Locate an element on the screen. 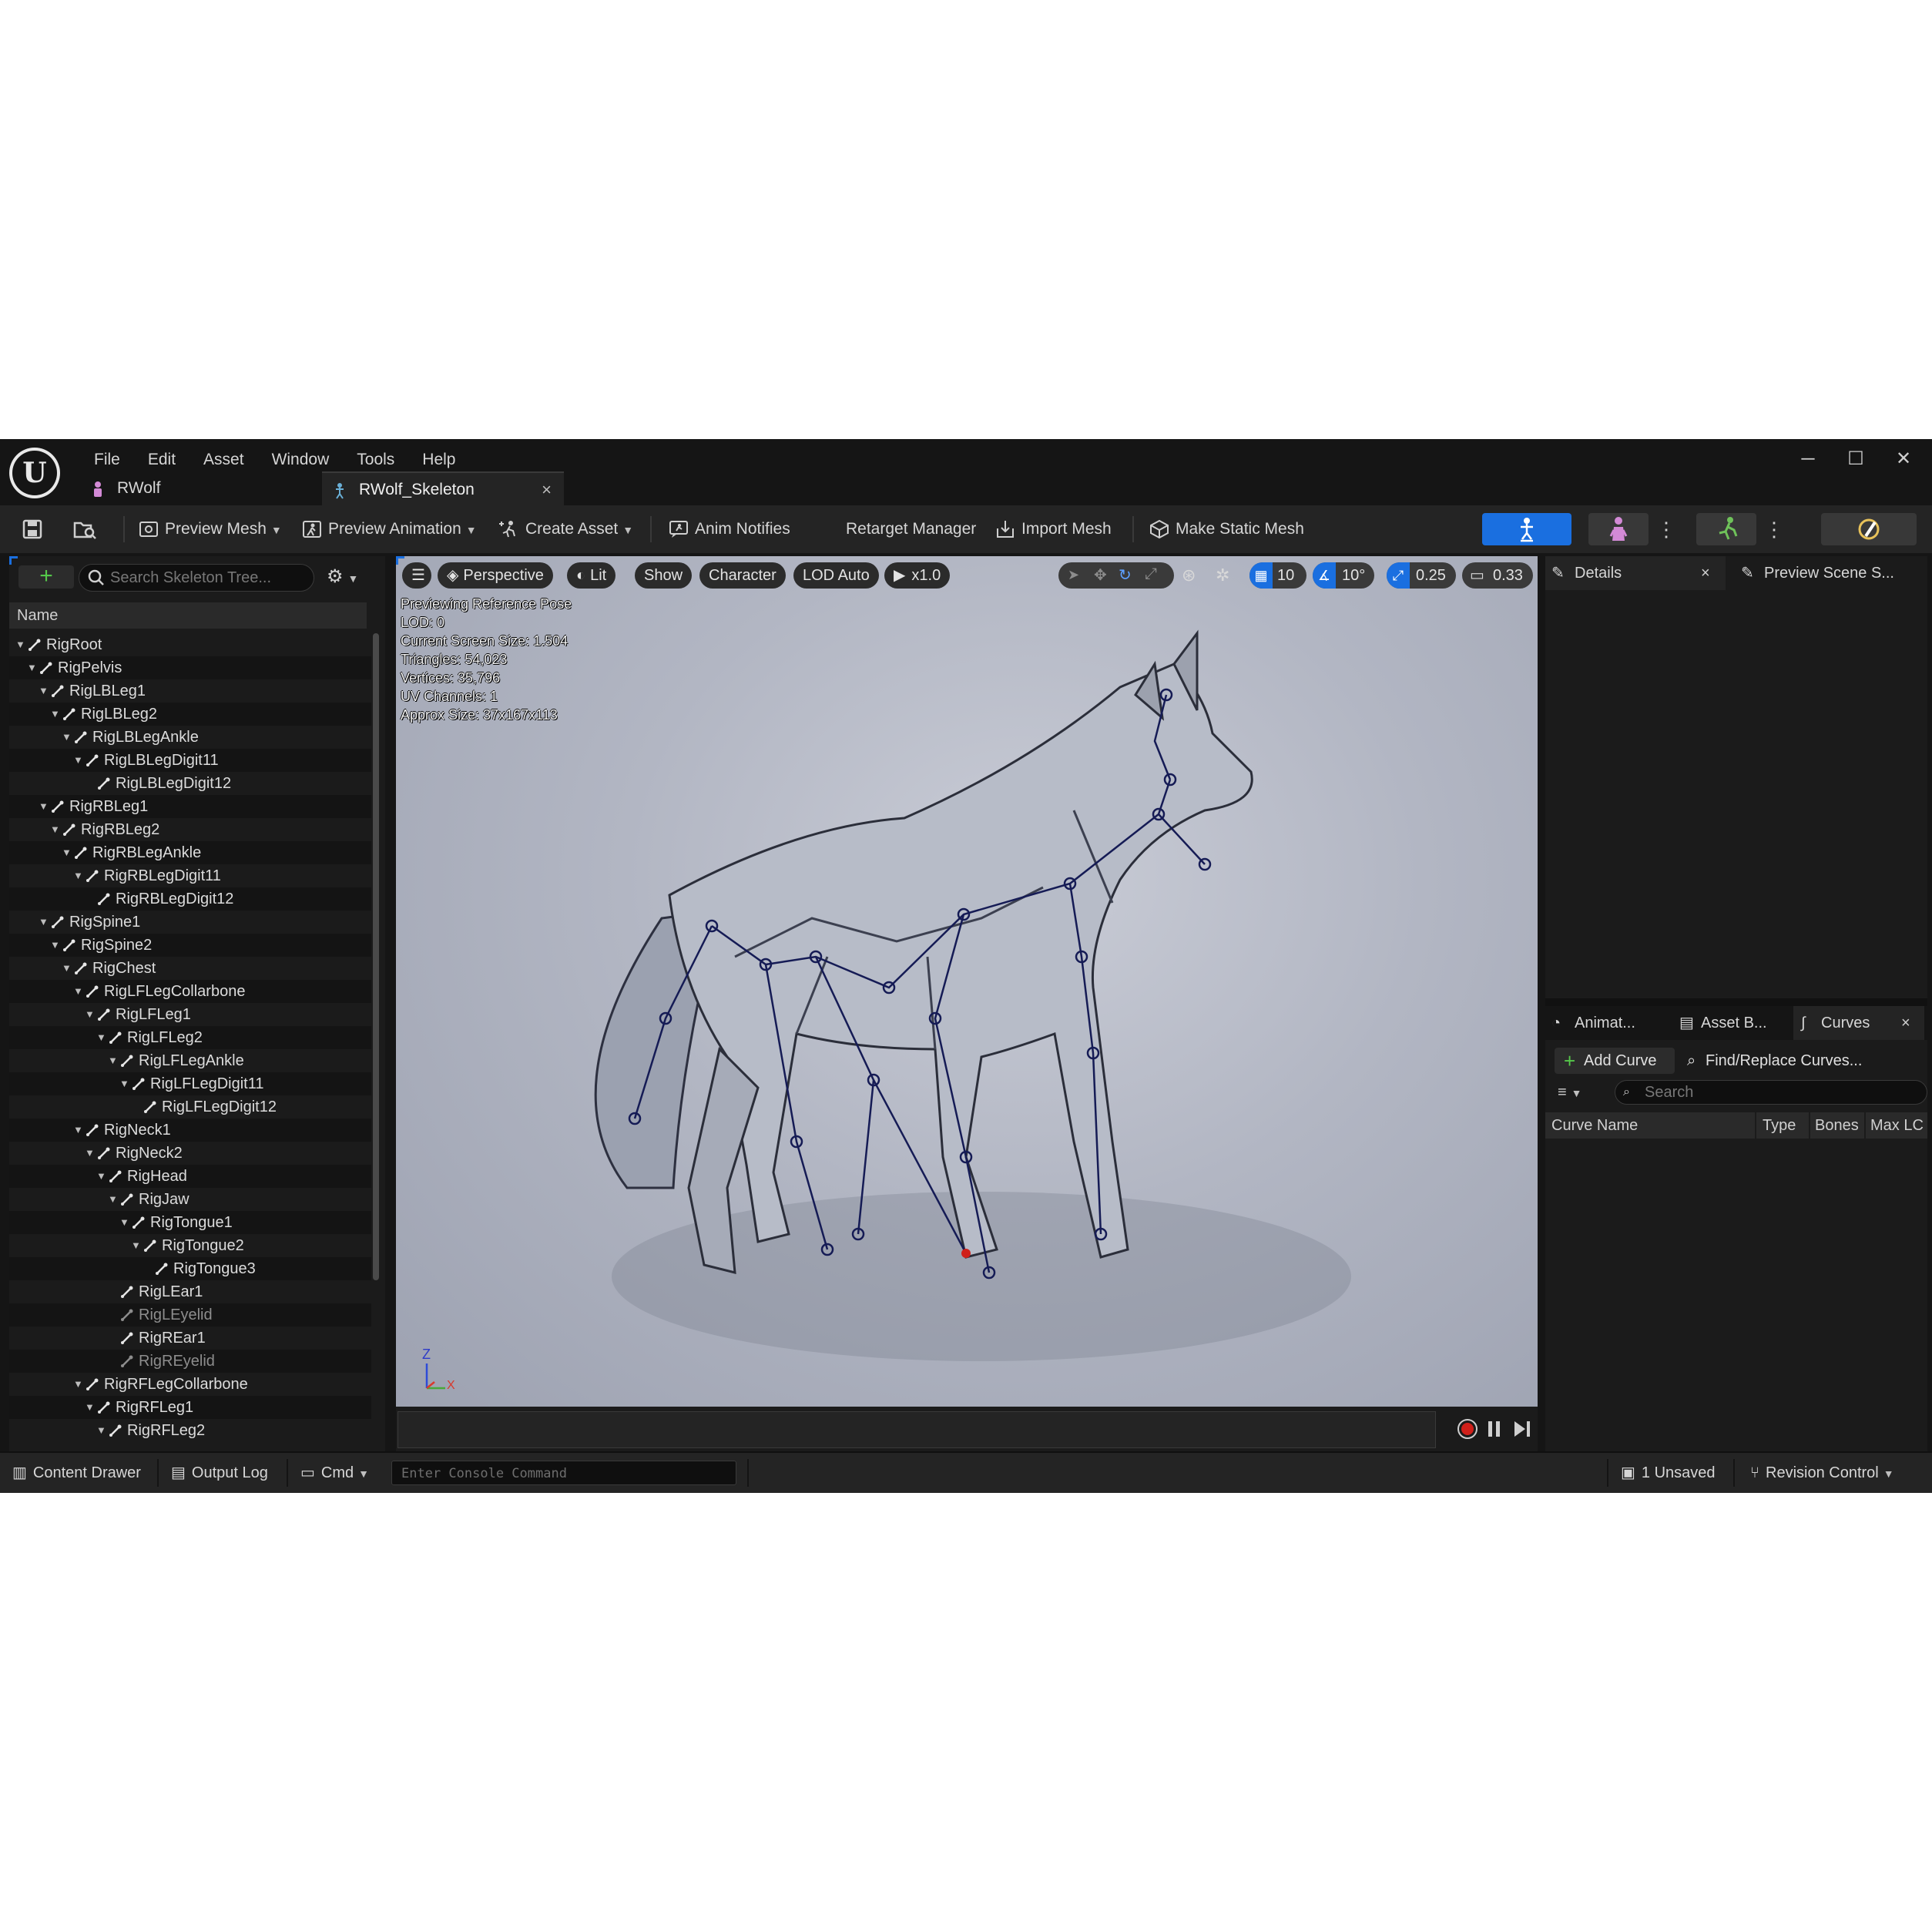 Image resolution: width=1932 pixels, height=1932 pixels. tree-row: RigRBLegDigit12 is located at coordinates (190, 899).